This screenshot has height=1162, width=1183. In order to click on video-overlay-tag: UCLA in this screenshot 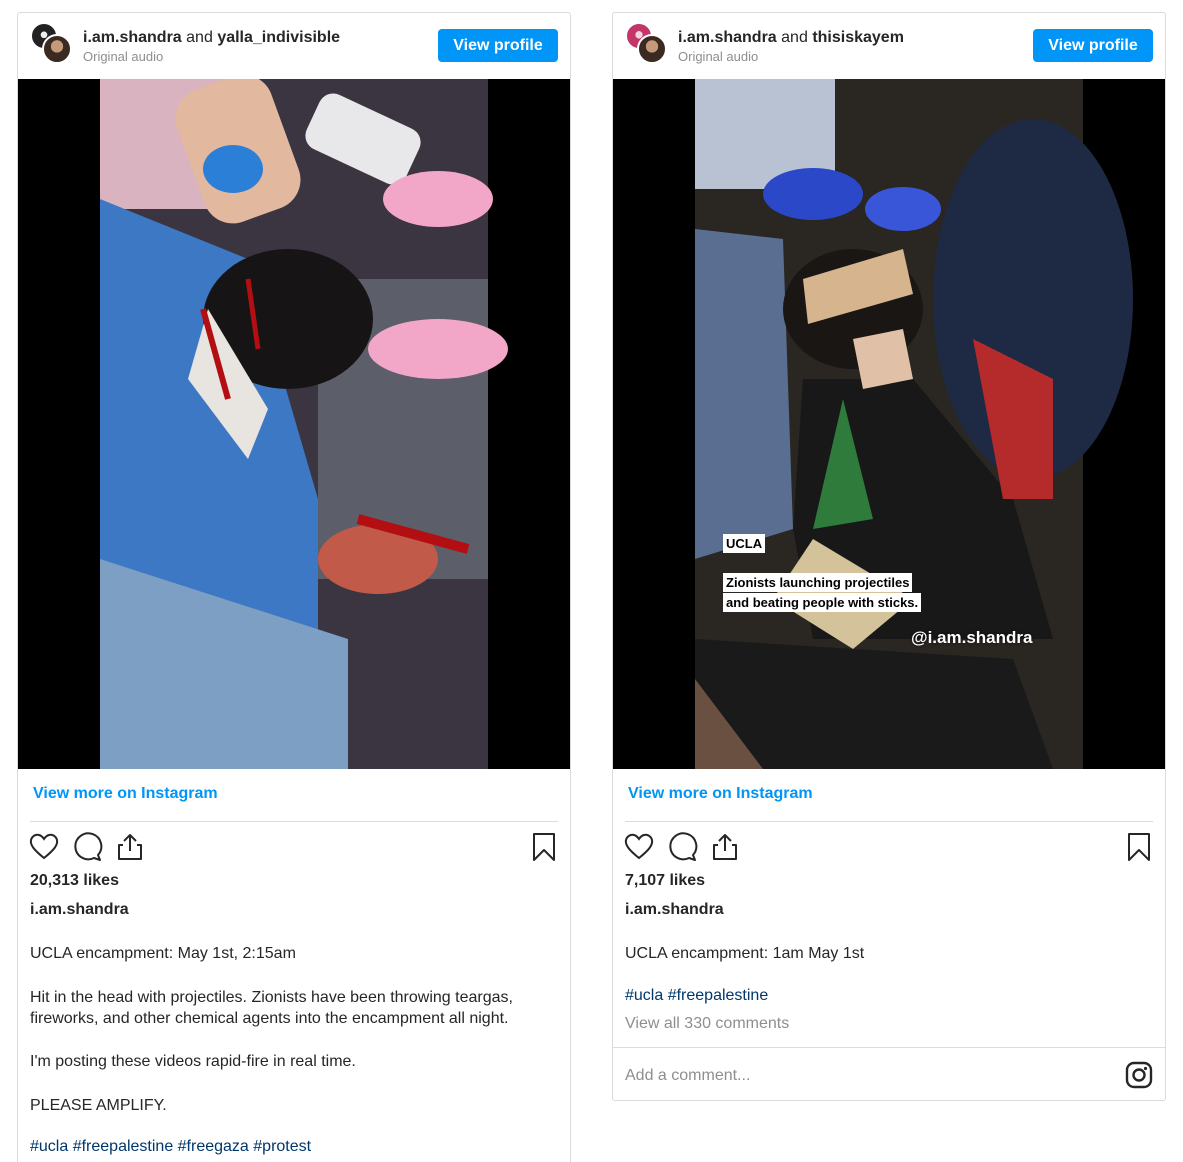, I will do `click(744, 543)`.